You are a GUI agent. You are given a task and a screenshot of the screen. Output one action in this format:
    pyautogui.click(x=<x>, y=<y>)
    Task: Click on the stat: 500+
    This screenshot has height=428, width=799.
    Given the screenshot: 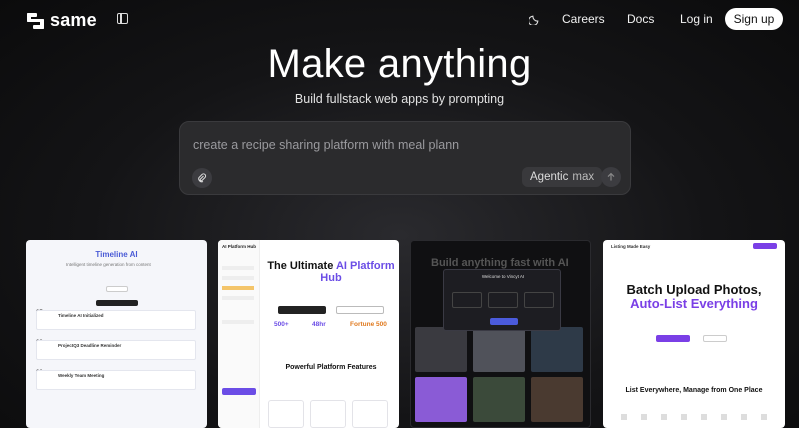 What is the action you would take?
    pyautogui.click(x=281, y=324)
    